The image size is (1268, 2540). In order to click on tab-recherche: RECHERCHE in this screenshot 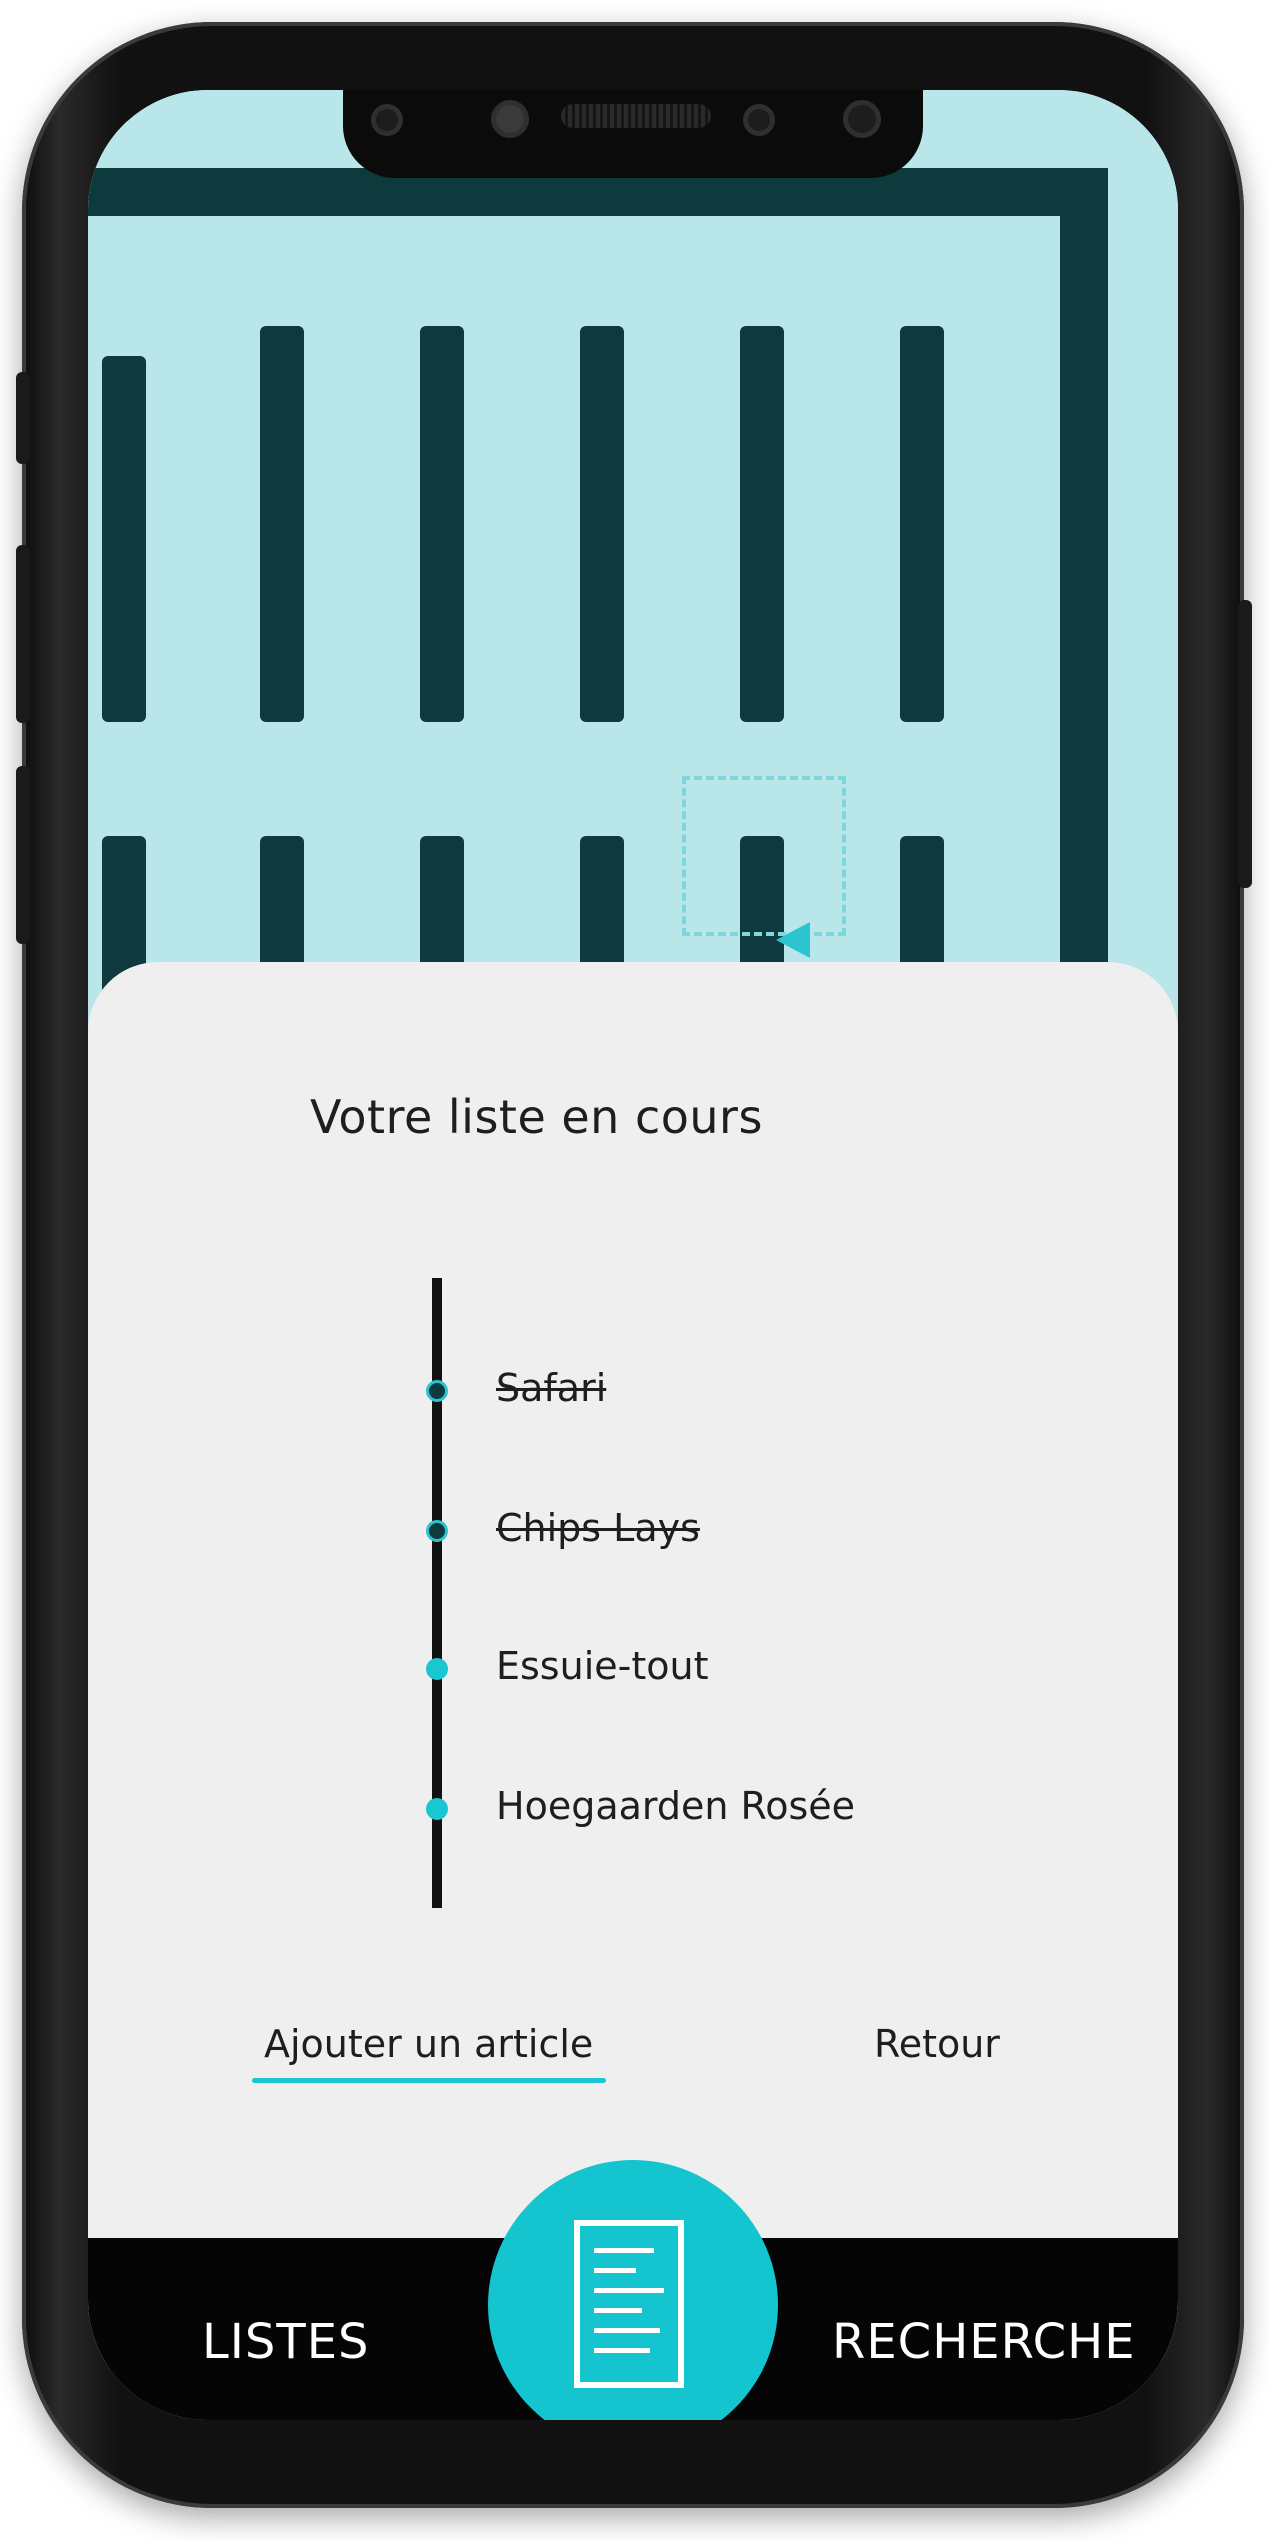, I will do `click(984, 2342)`.